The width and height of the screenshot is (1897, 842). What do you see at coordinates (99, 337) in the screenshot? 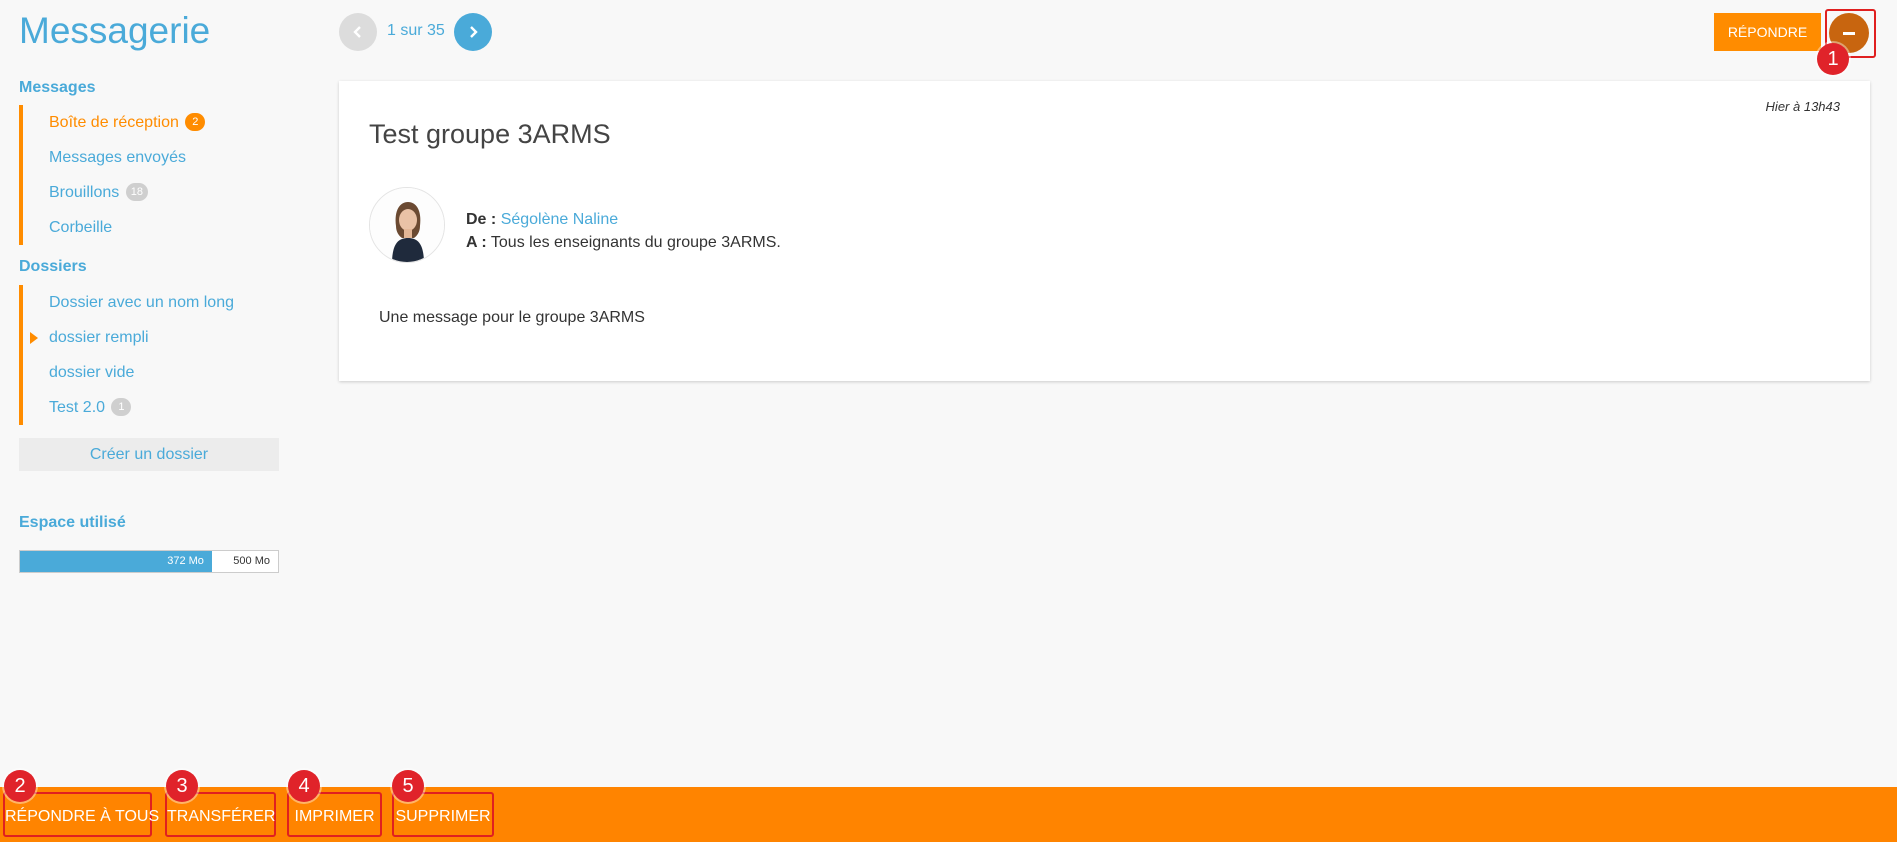
I see `sidebar-item-label: dossier rempli` at bounding box center [99, 337].